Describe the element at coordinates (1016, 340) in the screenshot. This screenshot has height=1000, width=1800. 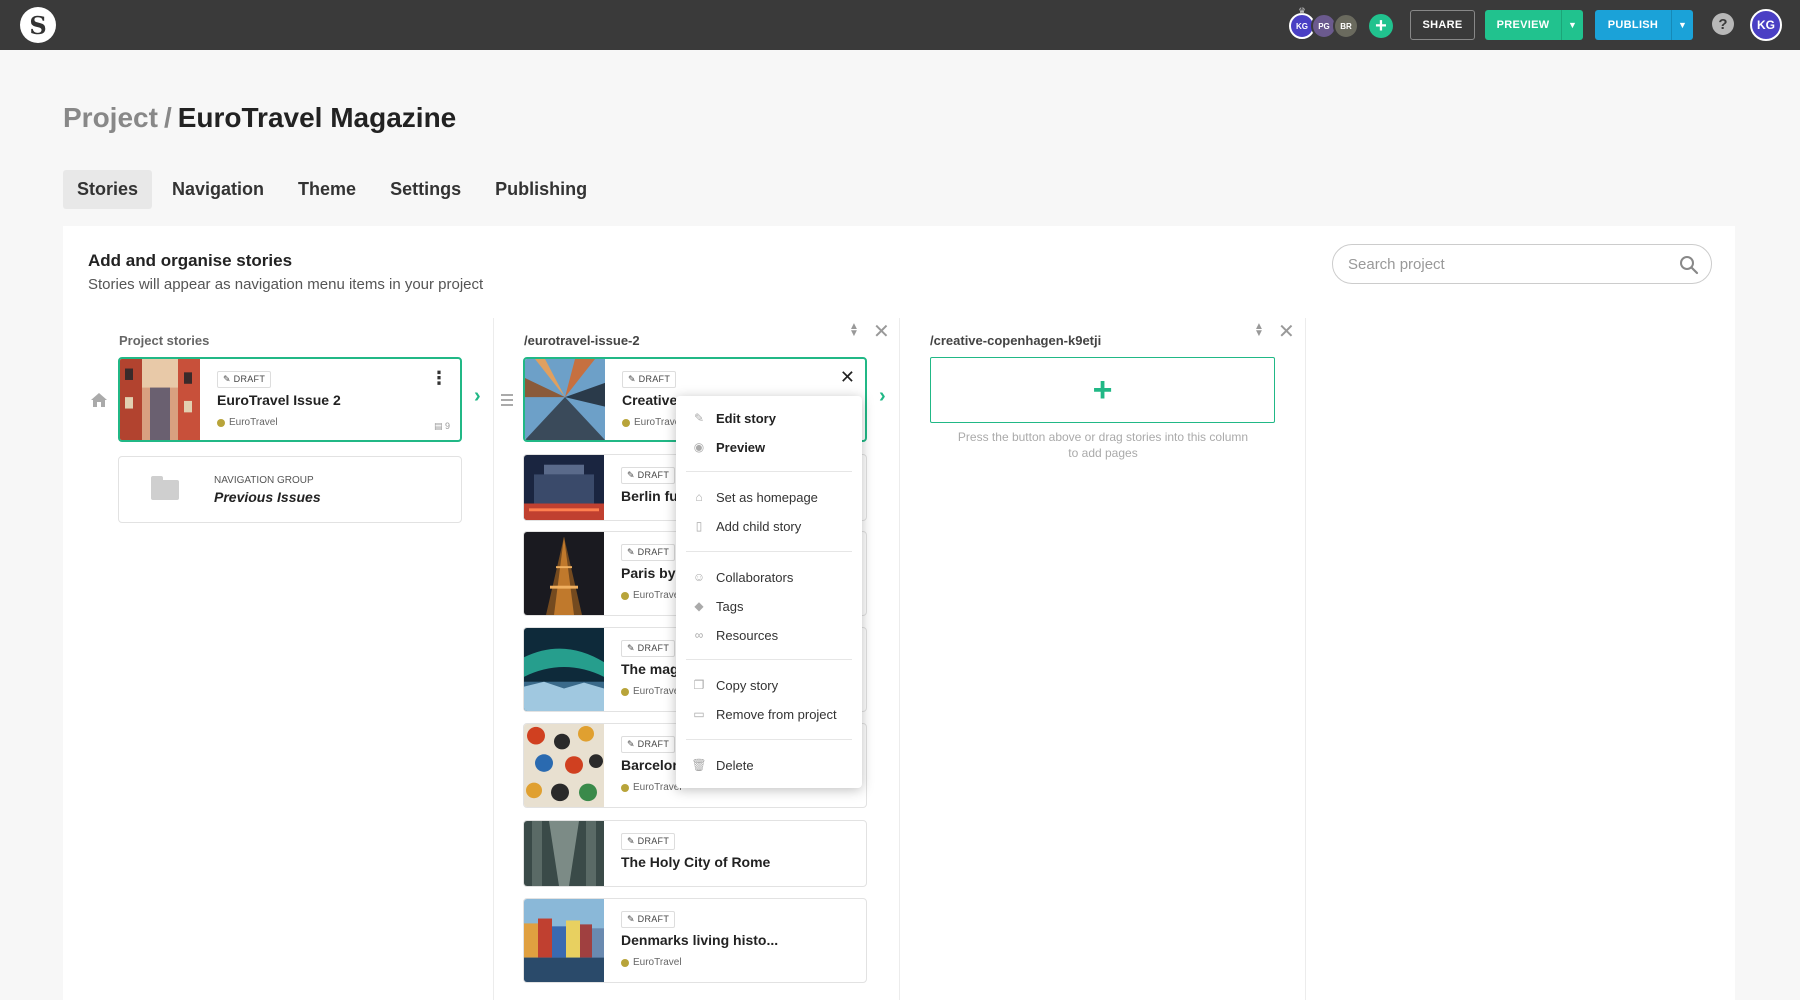
I see `column-header-creative-copenhagen: /creative-copenhagen-k9etji` at that location.